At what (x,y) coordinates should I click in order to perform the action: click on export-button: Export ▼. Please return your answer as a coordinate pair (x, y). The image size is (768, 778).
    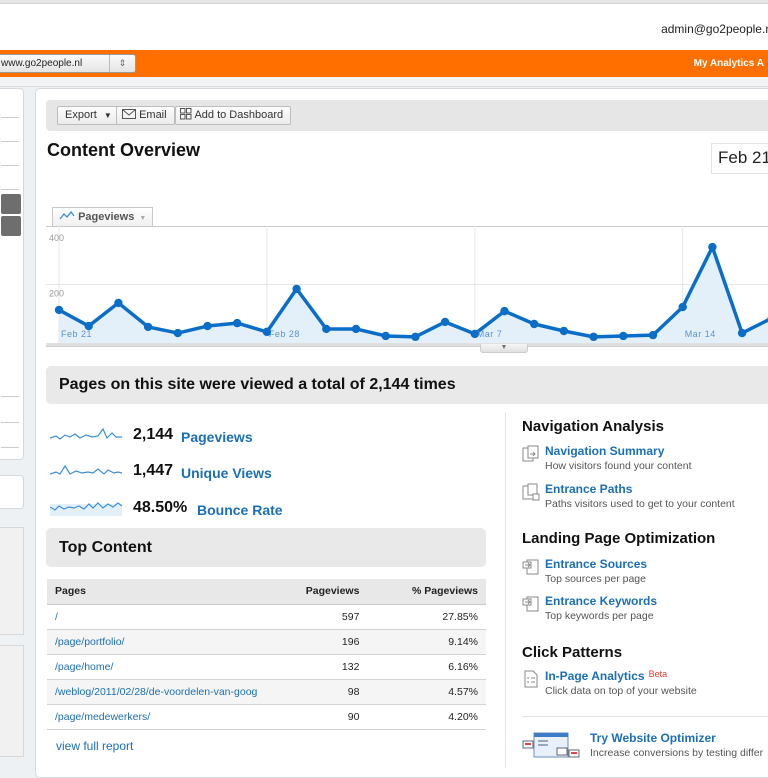
    Looking at the image, I should click on (88, 115).